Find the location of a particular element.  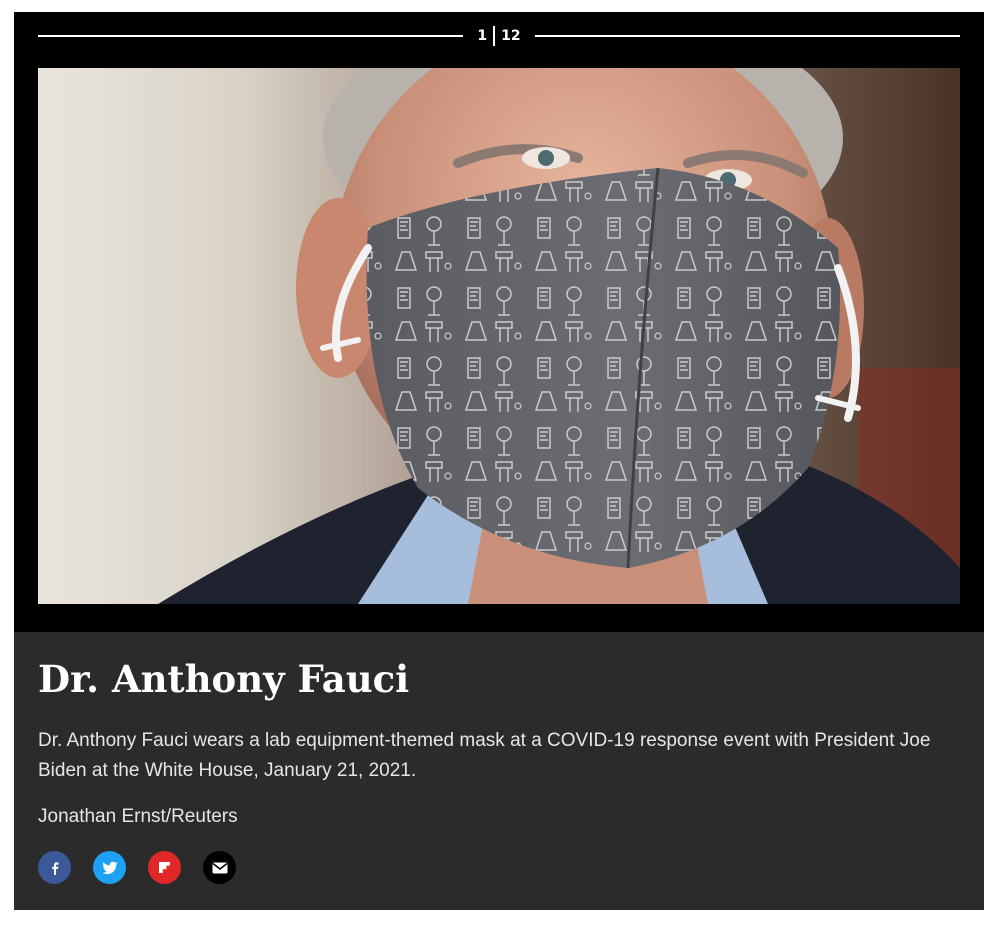

twitter-icon is located at coordinates (109, 867).